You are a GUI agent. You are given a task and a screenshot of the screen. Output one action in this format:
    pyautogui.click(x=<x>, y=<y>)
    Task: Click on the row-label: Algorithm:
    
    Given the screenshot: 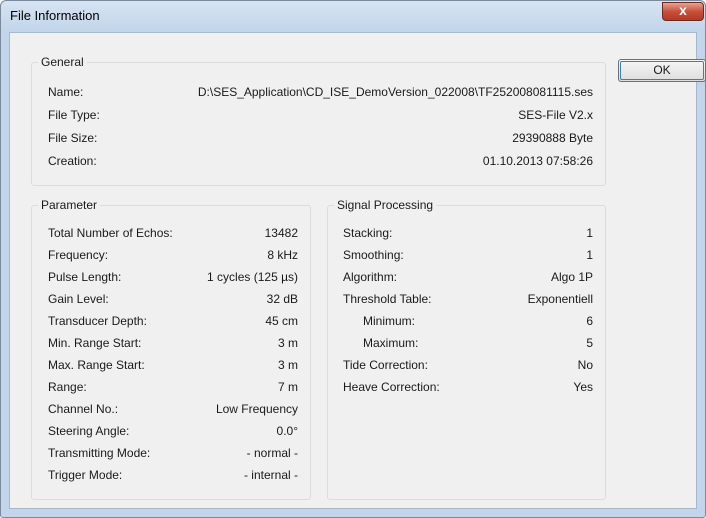 What is the action you would take?
    pyautogui.click(x=370, y=277)
    